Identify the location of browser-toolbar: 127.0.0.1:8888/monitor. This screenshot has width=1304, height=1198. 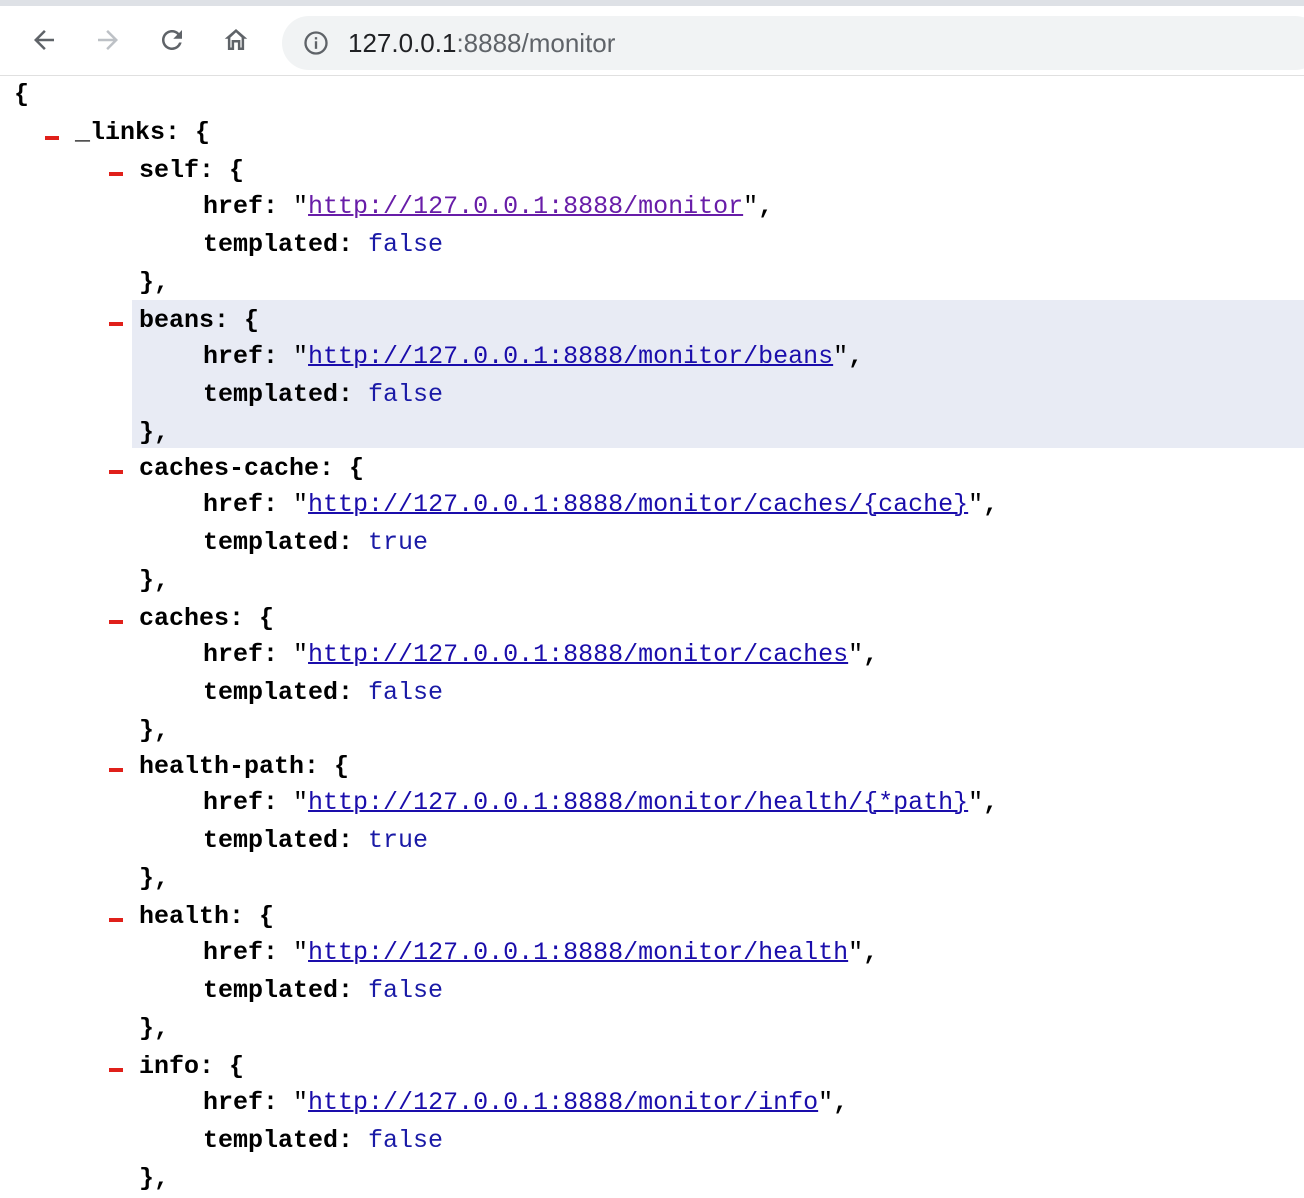
(652, 41).